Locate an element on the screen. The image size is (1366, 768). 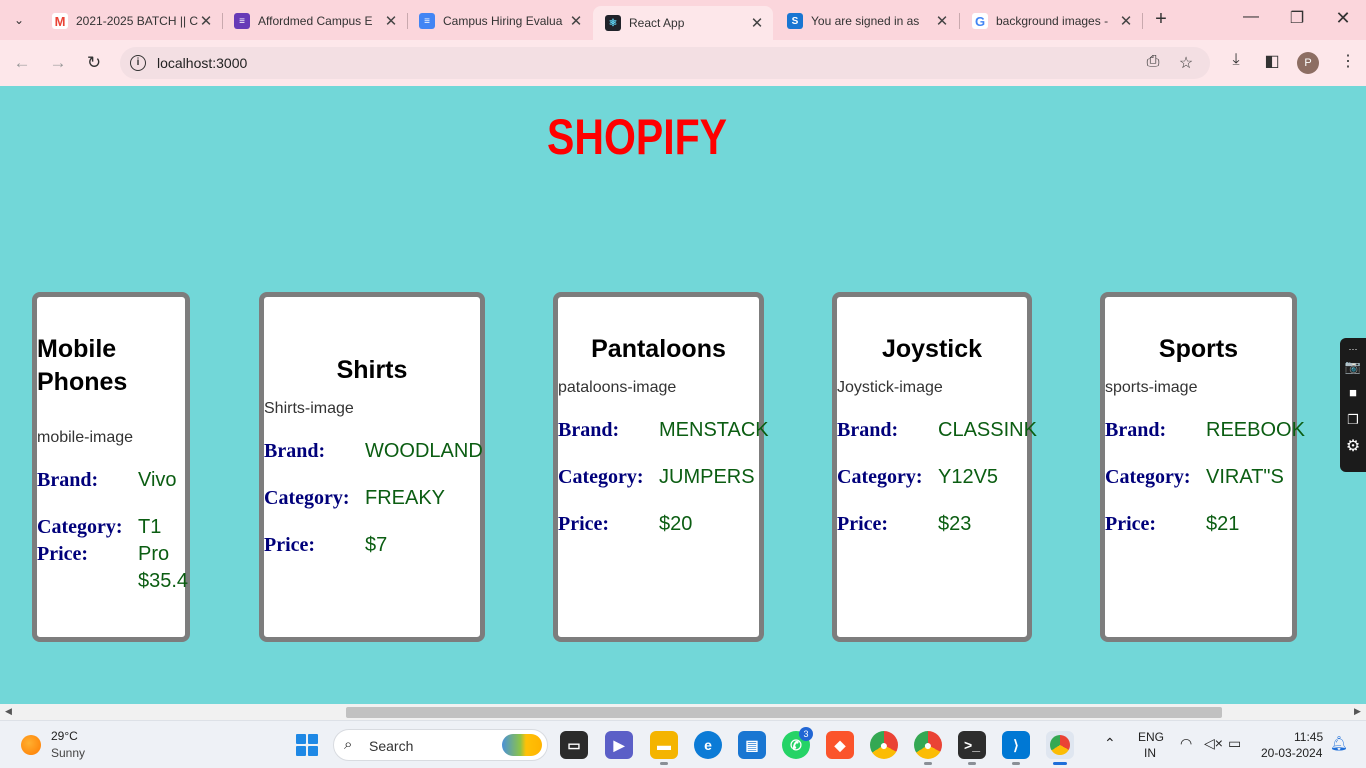
brand-value: REEBOOK is located at coordinates (1255, 430).